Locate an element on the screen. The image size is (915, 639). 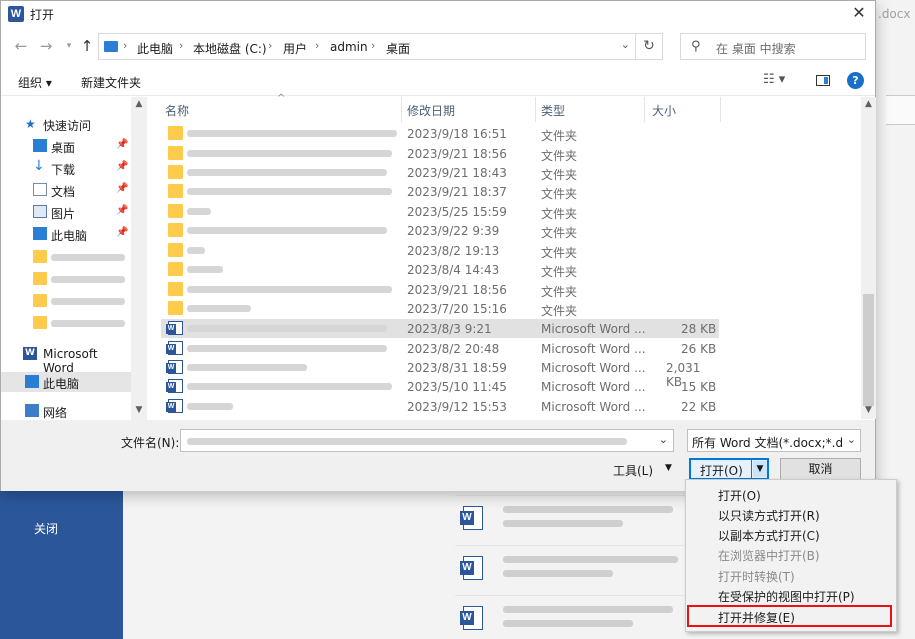
sidebar-item-desktop: 桌面 📌 is located at coordinates (66, 146).